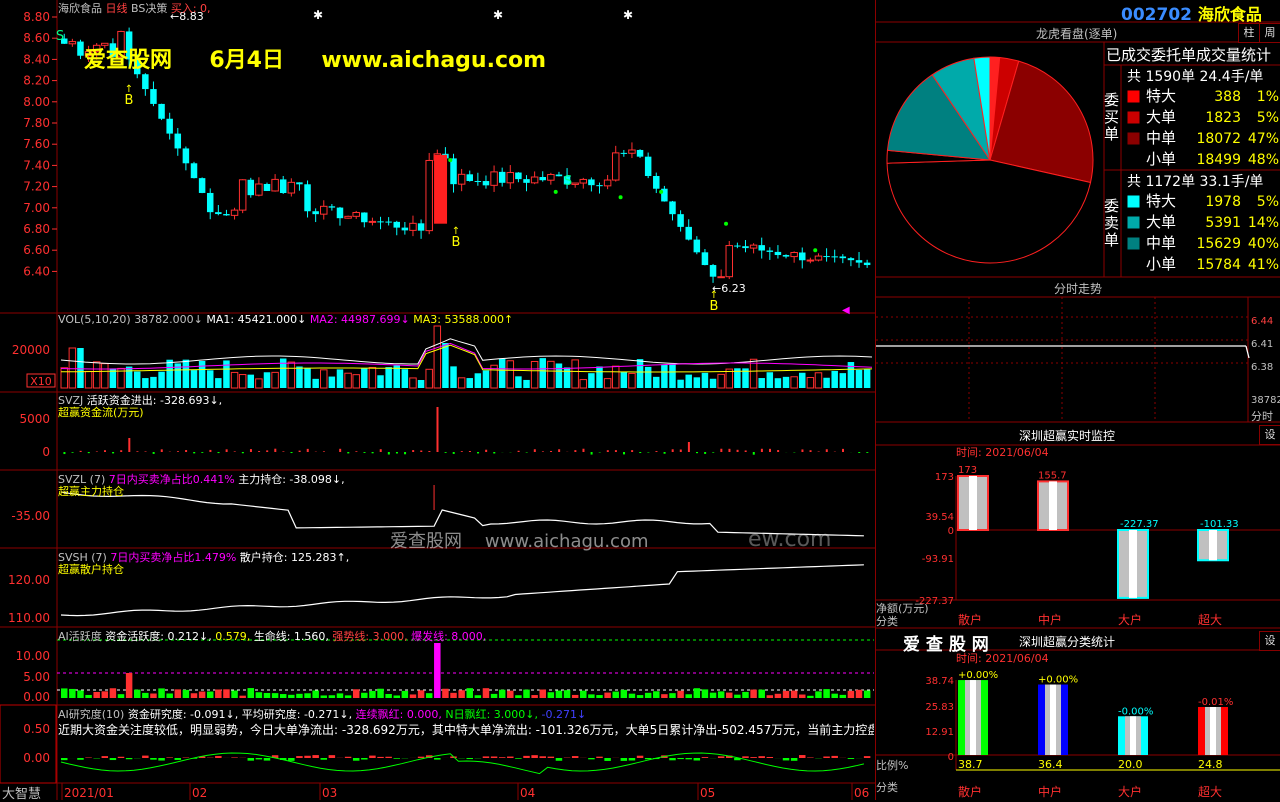  Describe the element at coordinates (1078, 288) in the screenshot. I see `panel2-title: 分时走势` at that location.